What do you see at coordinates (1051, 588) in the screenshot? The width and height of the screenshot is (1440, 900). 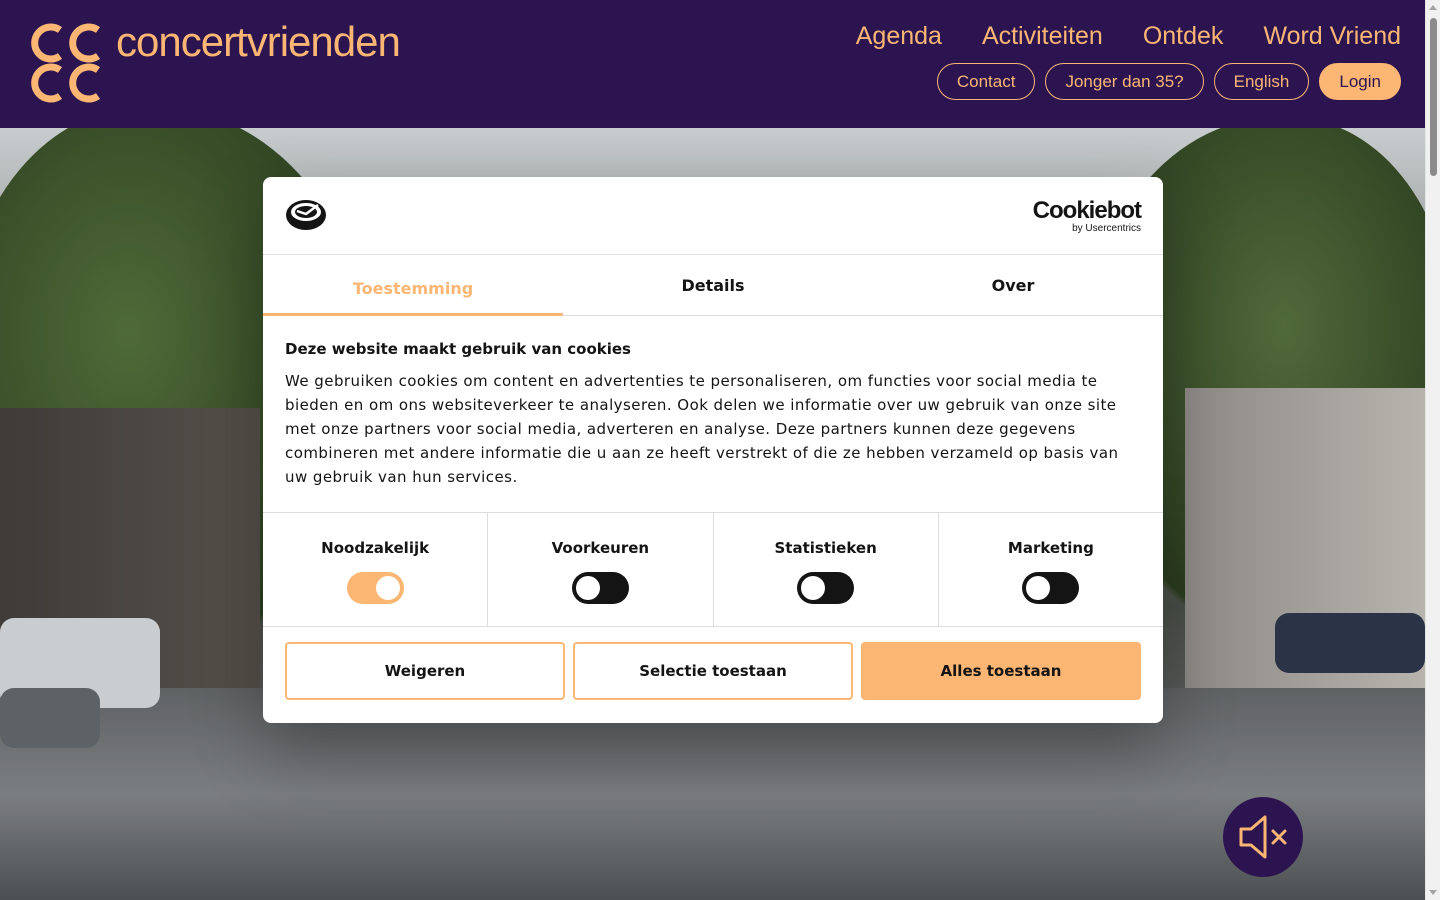 I see `marketing-toggle` at bounding box center [1051, 588].